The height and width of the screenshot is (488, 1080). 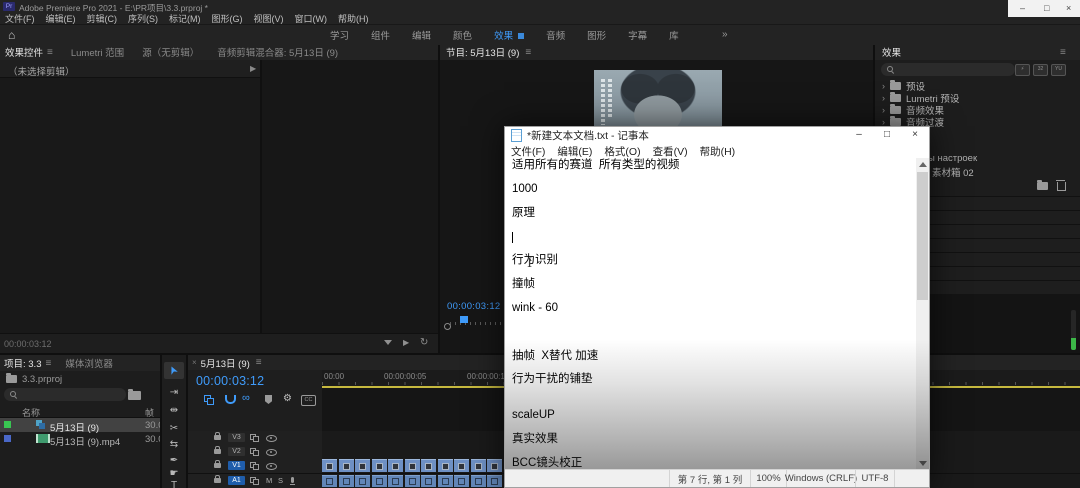 What do you see at coordinates (230, 381) in the screenshot?
I see `timeline-timecode: 00:00:03:12` at bounding box center [230, 381].